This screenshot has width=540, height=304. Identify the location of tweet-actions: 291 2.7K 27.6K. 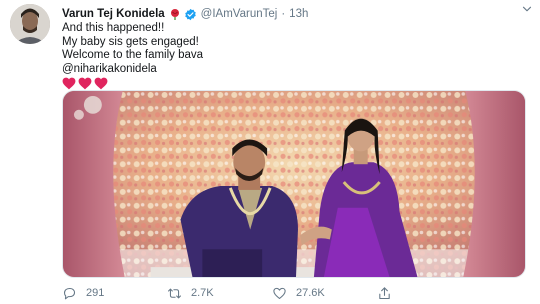
(272, 293).